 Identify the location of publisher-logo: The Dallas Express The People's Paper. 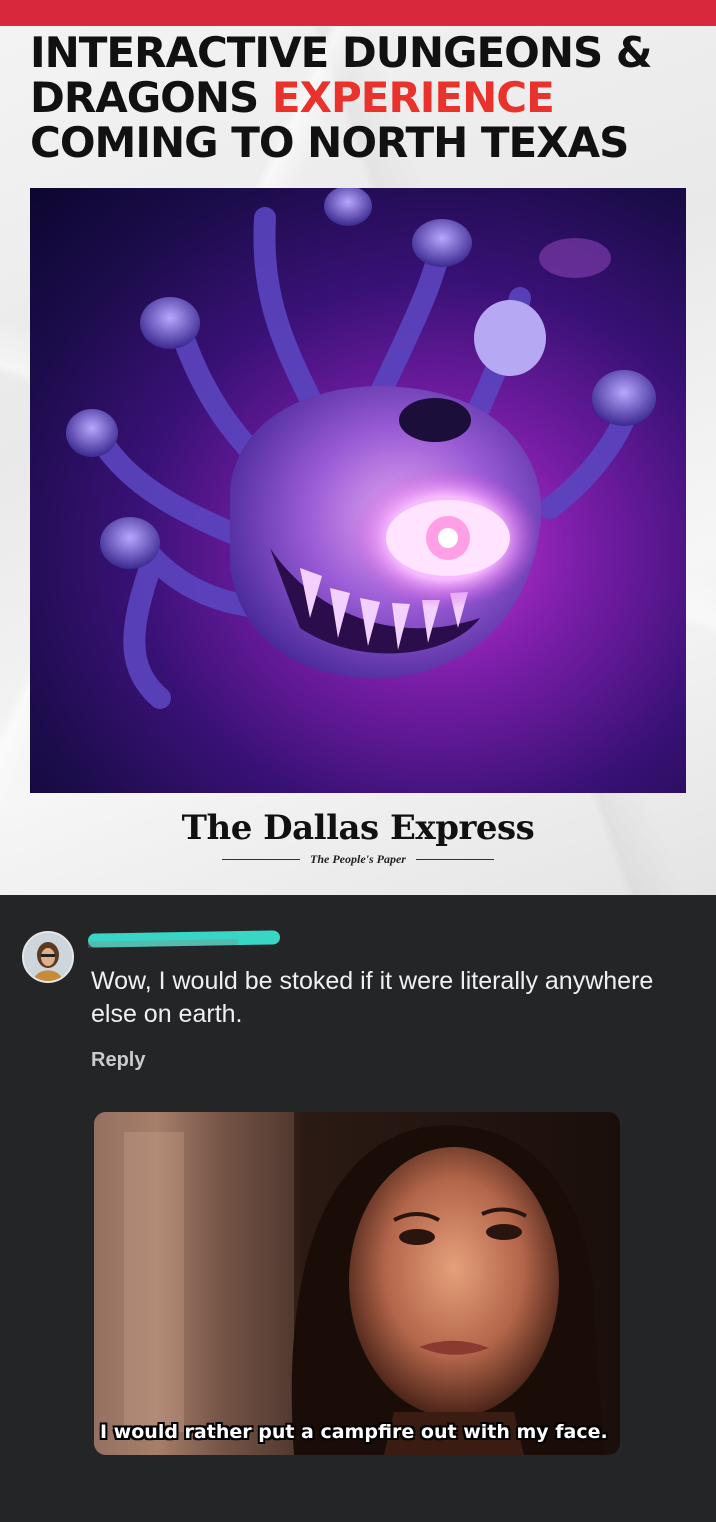
(358, 836).